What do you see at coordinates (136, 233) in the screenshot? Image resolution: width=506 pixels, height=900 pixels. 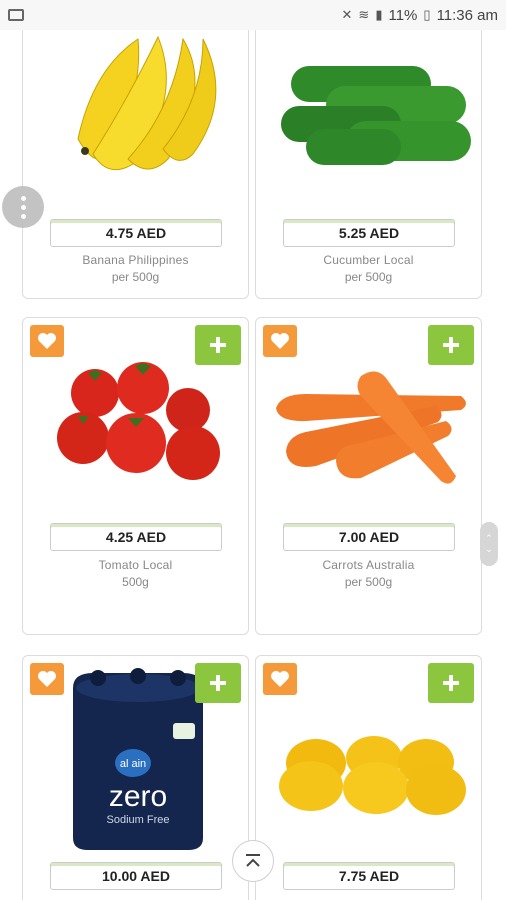 I see `product-price: 4.75 AED` at bounding box center [136, 233].